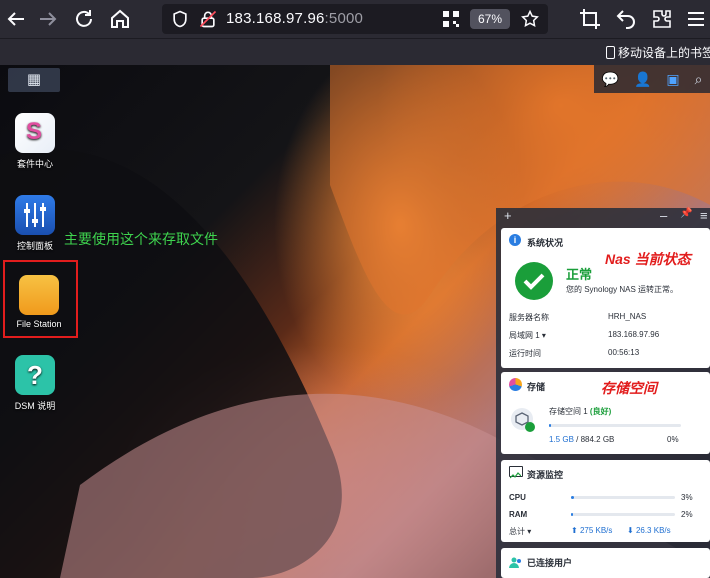 The width and height of the screenshot is (710, 578). Describe the element at coordinates (508, 215) in the screenshot. I see `add-widget-icon: +` at that location.